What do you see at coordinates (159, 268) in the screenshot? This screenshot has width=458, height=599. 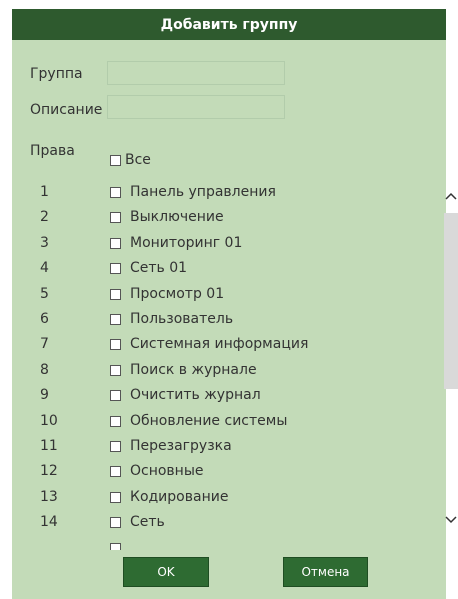 I see `permission-label: Сеть 01` at bounding box center [159, 268].